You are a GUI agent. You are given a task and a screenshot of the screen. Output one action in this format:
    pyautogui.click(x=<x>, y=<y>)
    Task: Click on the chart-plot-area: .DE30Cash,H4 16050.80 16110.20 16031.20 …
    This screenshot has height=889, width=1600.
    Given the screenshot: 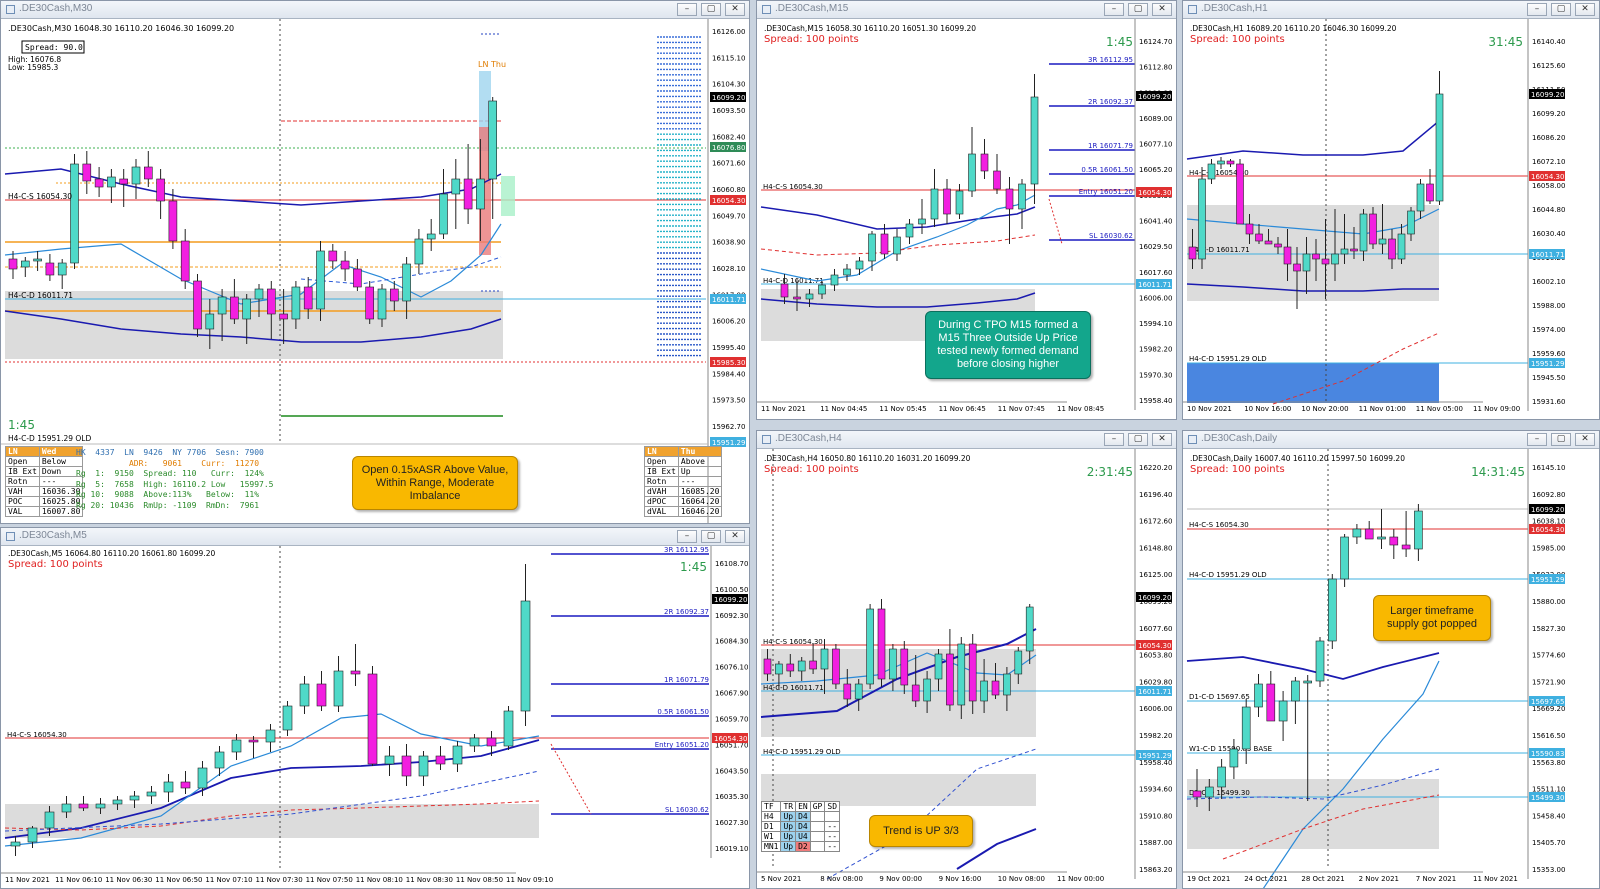 What is the action you would take?
    pyautogui.click(x=966, y=668)
    